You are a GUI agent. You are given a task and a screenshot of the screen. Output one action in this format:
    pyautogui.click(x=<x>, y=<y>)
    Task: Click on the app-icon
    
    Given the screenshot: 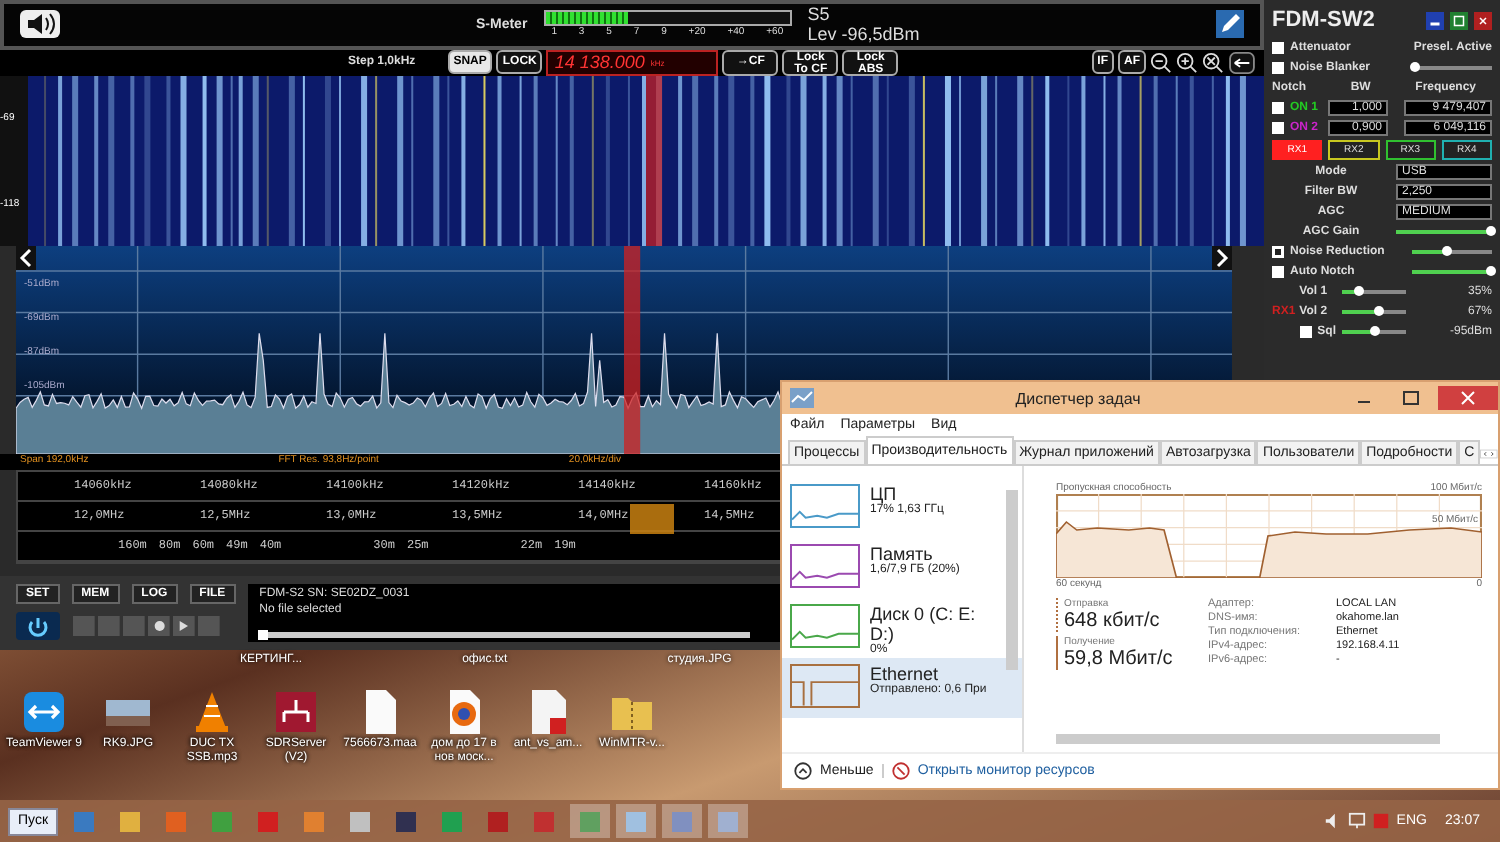 What is the action you would take?
    pyautogui.click(x=802, y=398)
    